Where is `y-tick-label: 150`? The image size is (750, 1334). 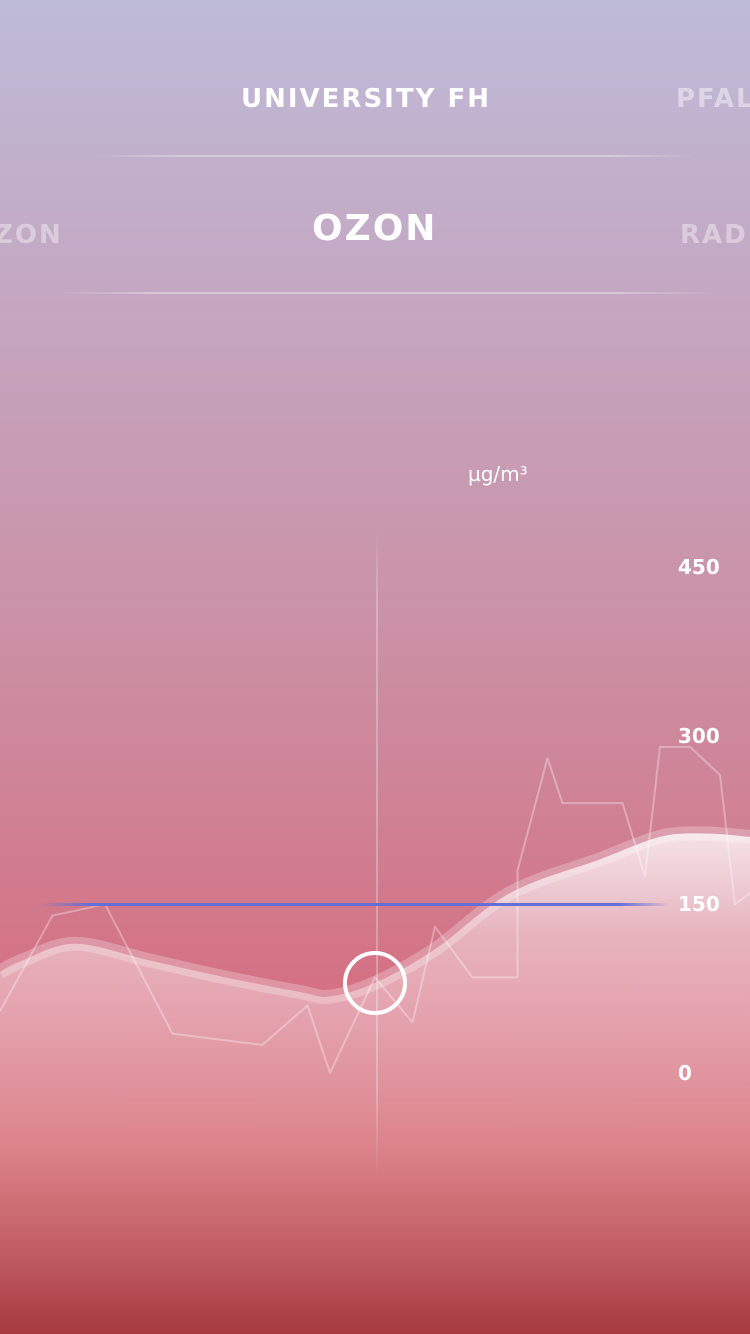 y-tick-label: 150 is located at coordinates (699, 904).